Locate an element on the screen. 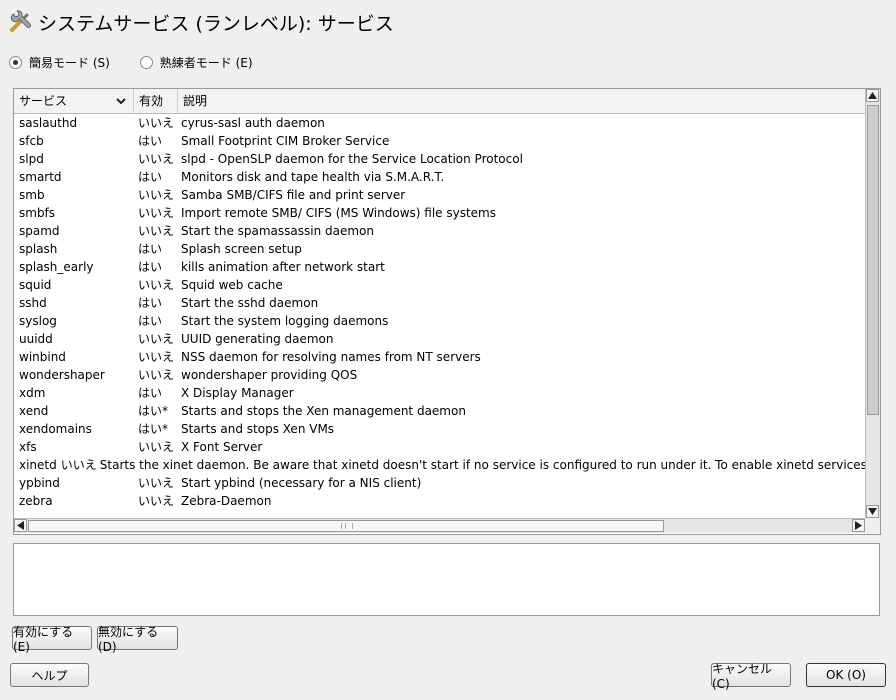  scroll-left-button is located at coordinates (20, 525).